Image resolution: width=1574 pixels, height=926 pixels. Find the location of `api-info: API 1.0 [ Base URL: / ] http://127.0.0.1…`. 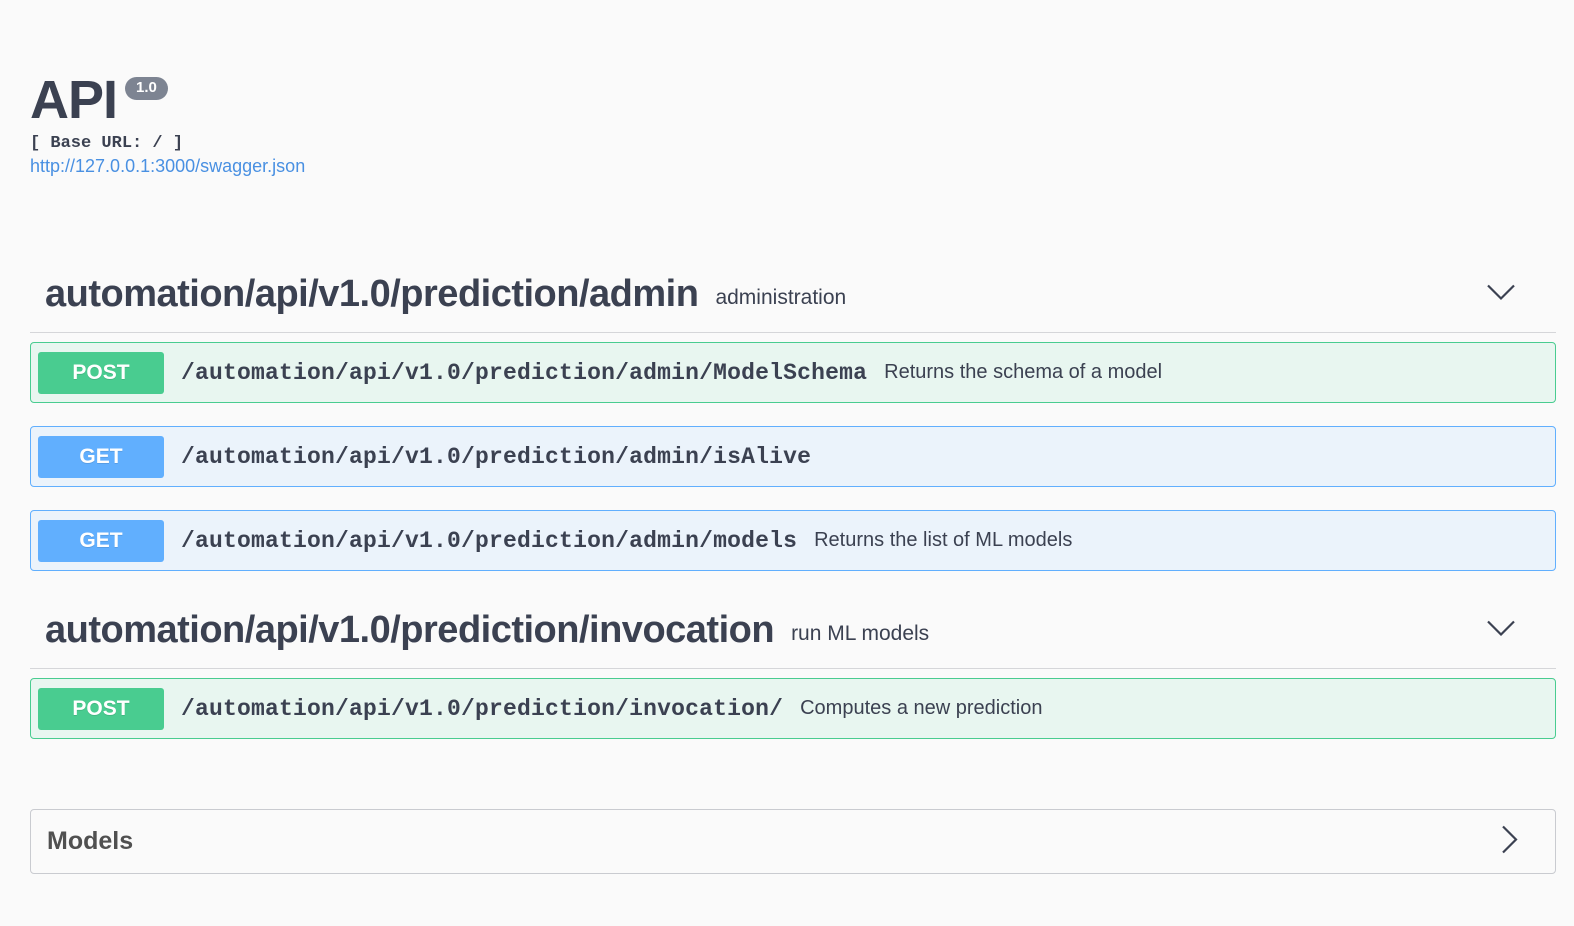

api-info: API 1.0 [ Base URL: / ] http://127.0.0.1… is located at coordinates (167, 124).